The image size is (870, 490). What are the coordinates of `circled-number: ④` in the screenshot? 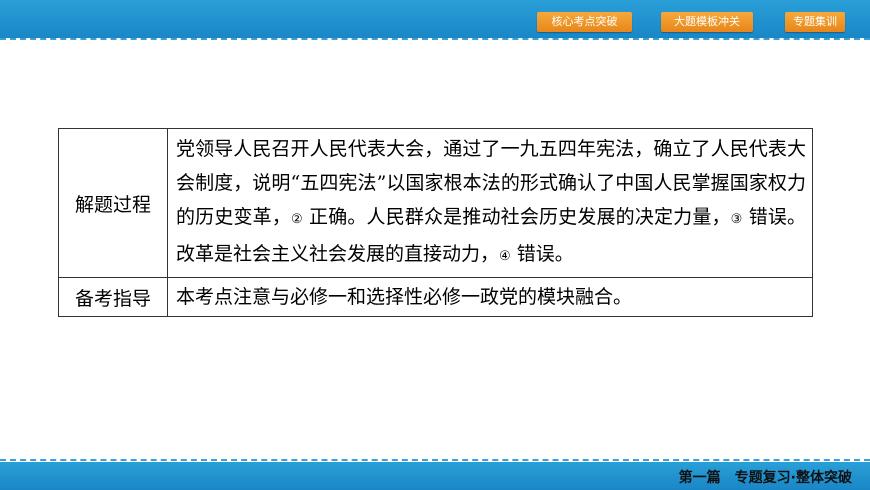 It's located at (505, 256).